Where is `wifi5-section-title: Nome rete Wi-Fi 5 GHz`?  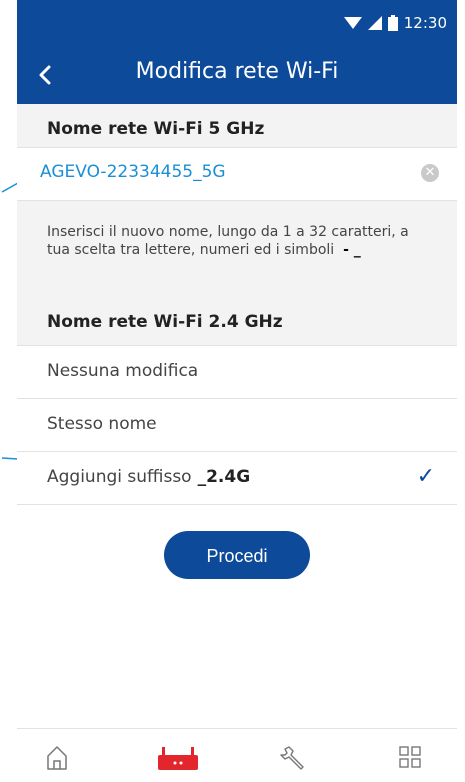 wifi5-section-title: Nome rete Wi-Fi 5 GHz is located at coordinates (156, 129).